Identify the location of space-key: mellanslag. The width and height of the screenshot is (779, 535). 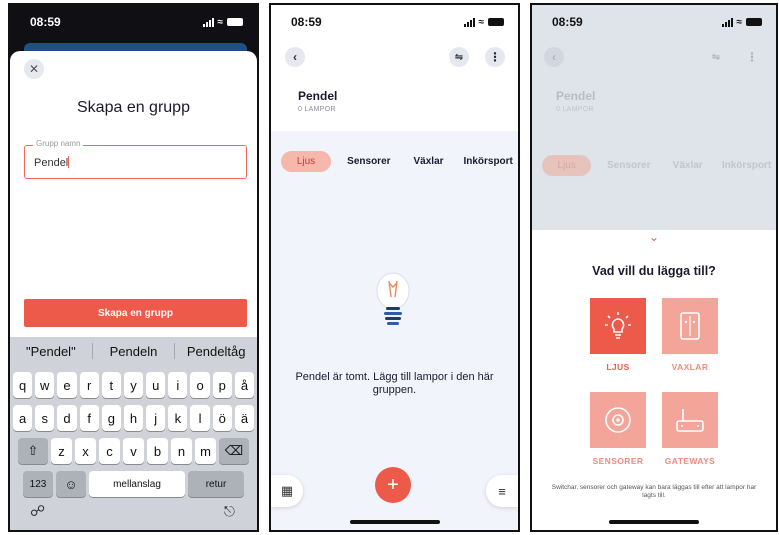
(137, 484).